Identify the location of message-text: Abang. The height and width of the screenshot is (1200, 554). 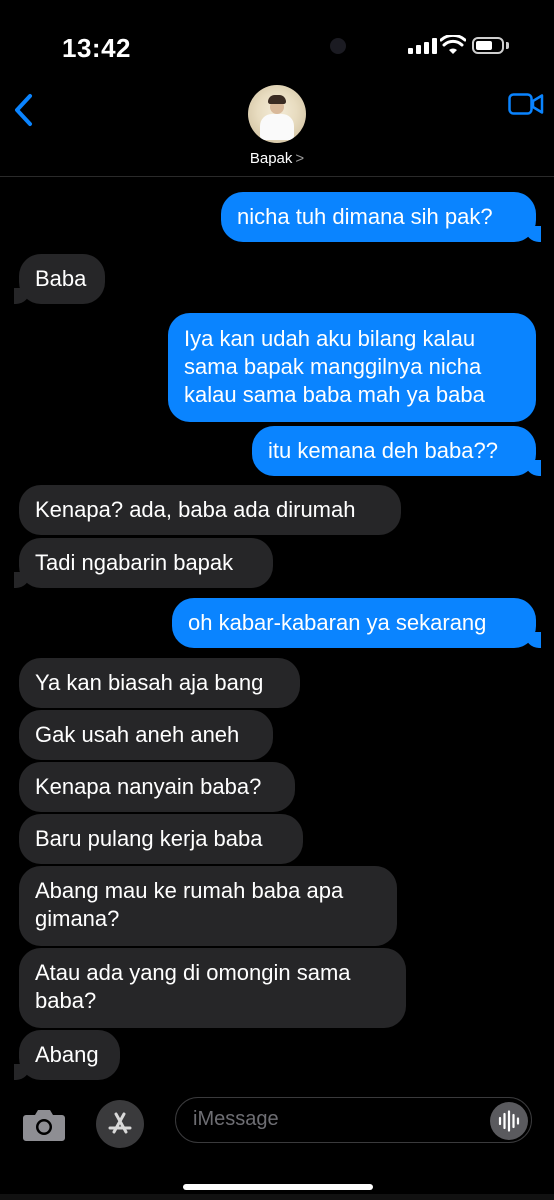
(67, 1054).